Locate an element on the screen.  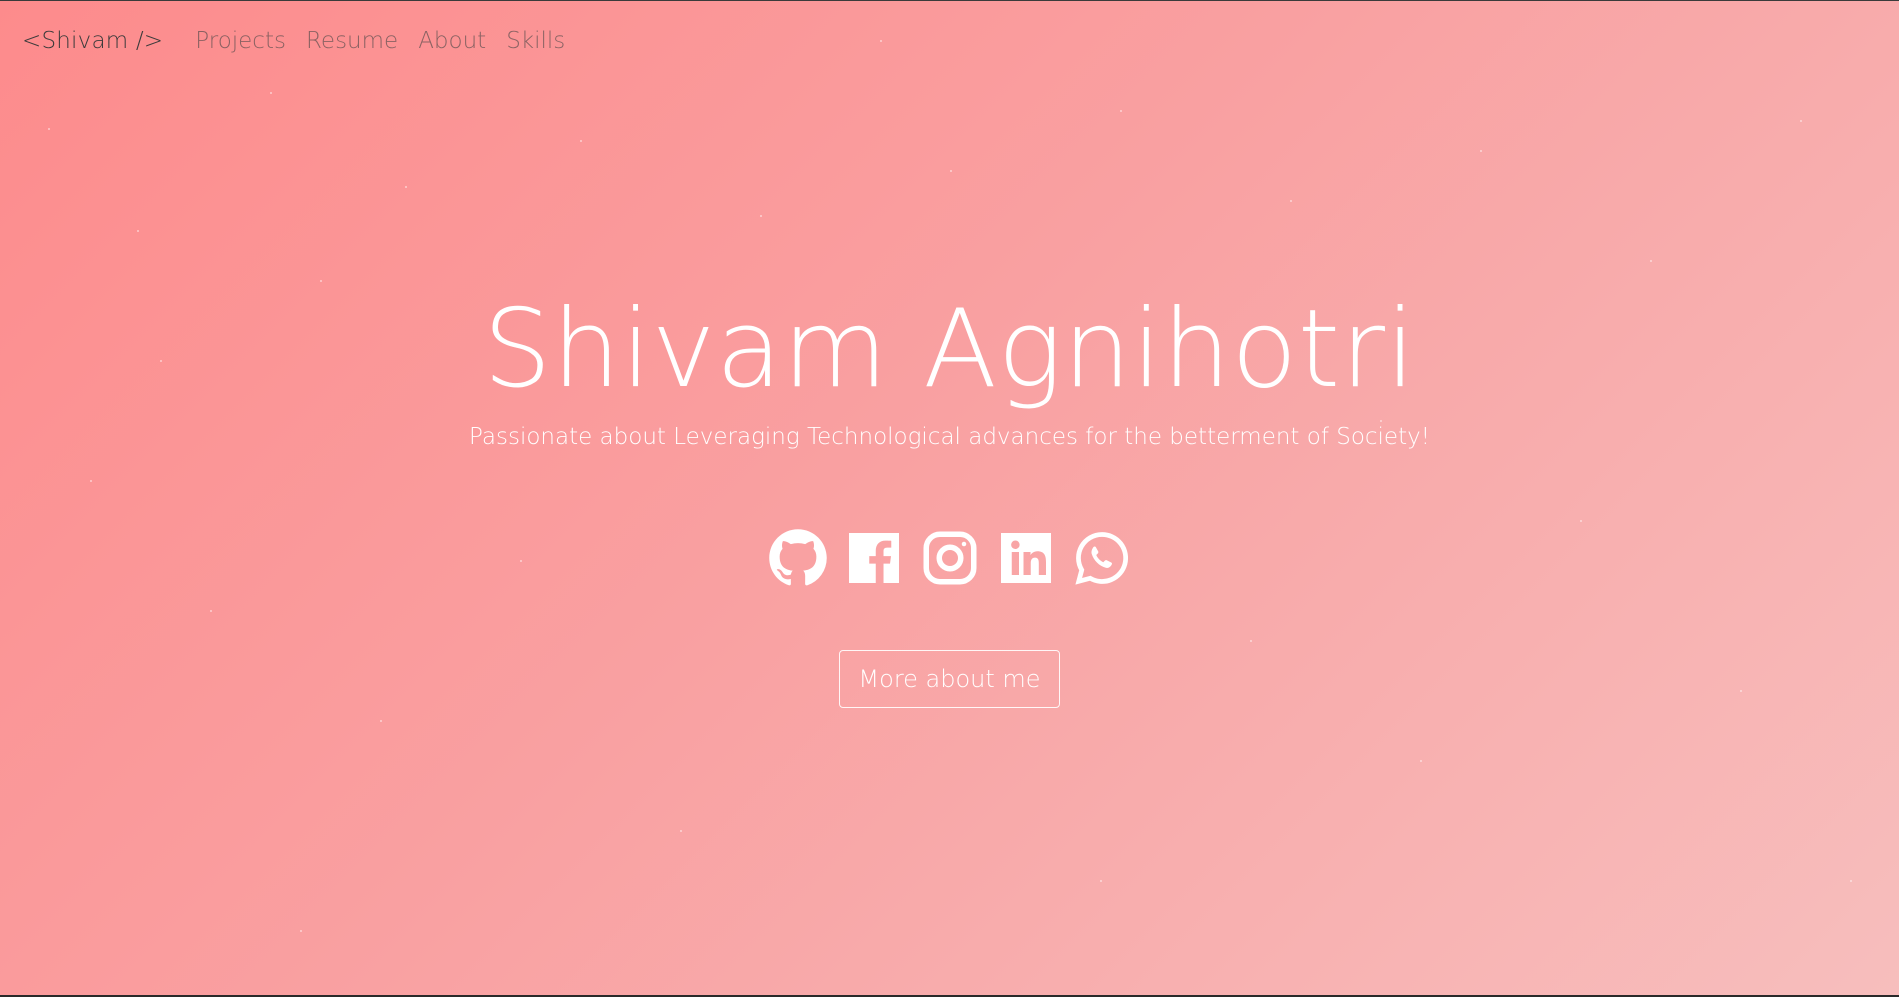
instagram-link is located at coordinates (950, 558).